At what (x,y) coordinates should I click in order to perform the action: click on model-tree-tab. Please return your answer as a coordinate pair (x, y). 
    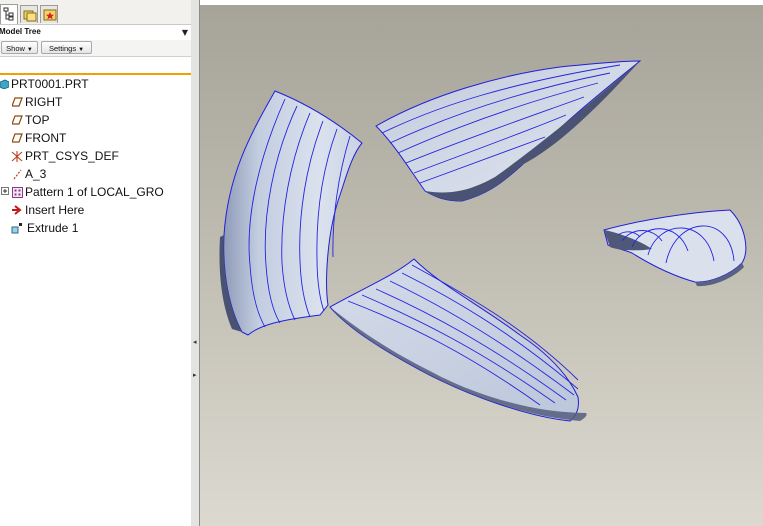
    Looking at the image, I should click on (9, 14).